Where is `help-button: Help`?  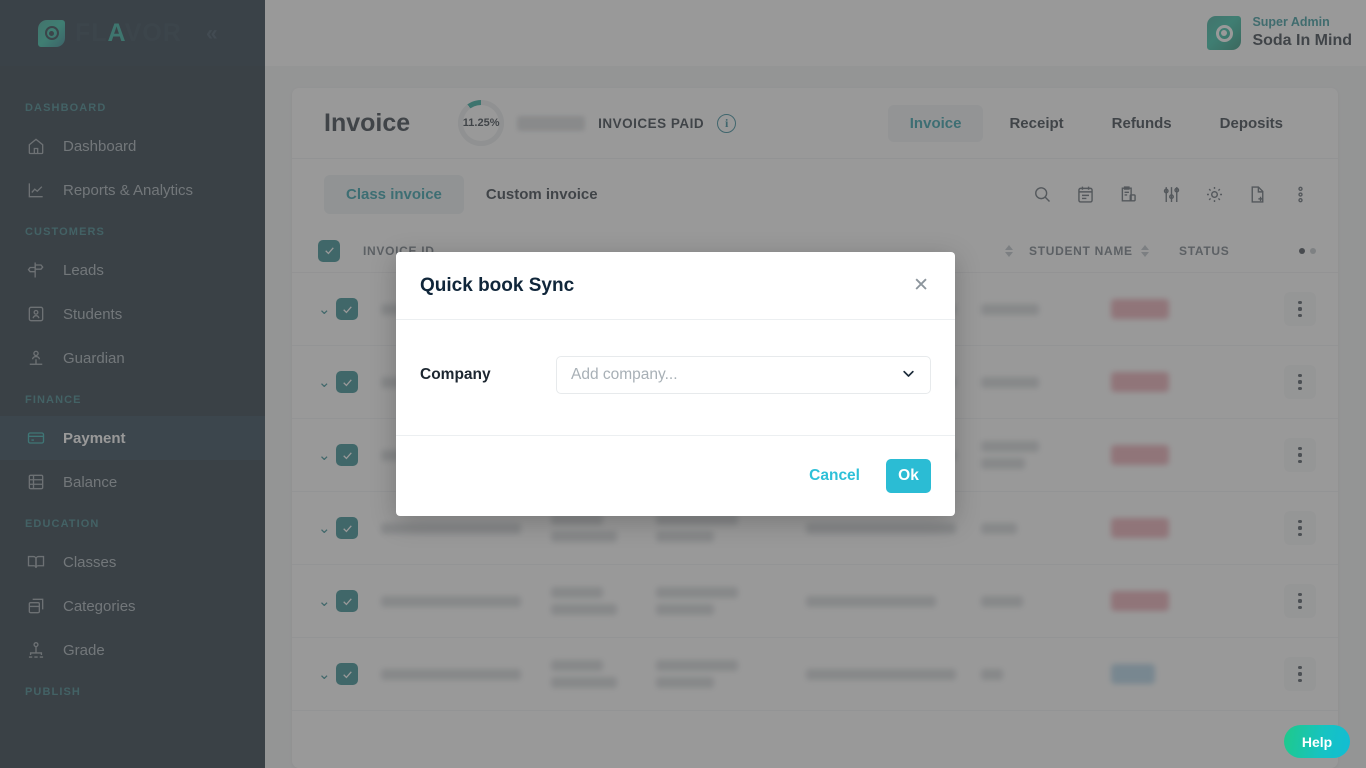 help-button: Help is located at coordinates (1317, 741).